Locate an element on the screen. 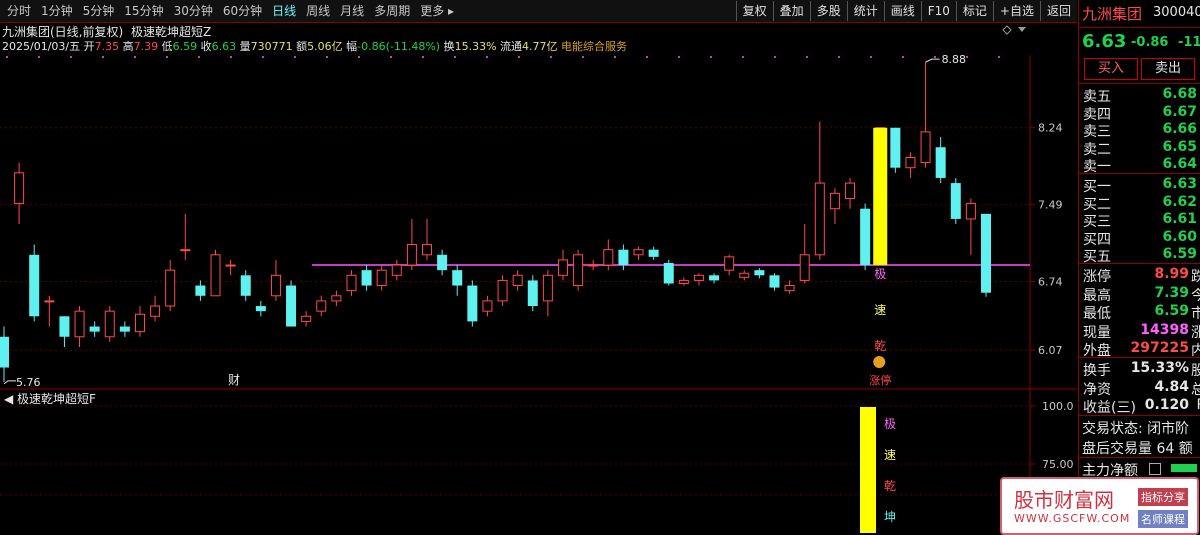  sell-button: 卖出 is located at coordinates (1168, 69).